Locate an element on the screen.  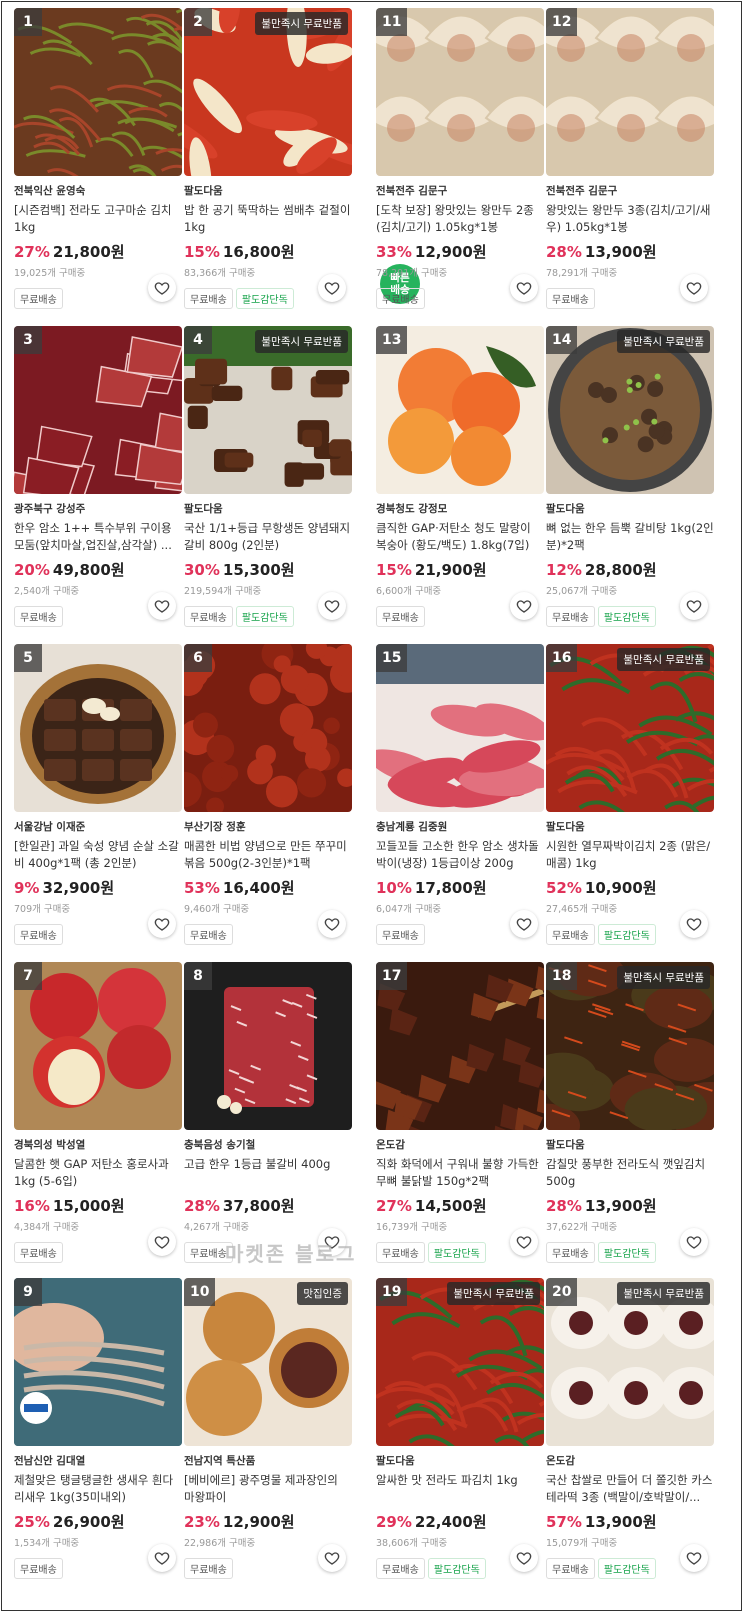
product-title: 꼬들꼬들 고소한 한우 암소 생차돌박이(냉장) 1등급이상 200g is located at coordinates (460, 855).